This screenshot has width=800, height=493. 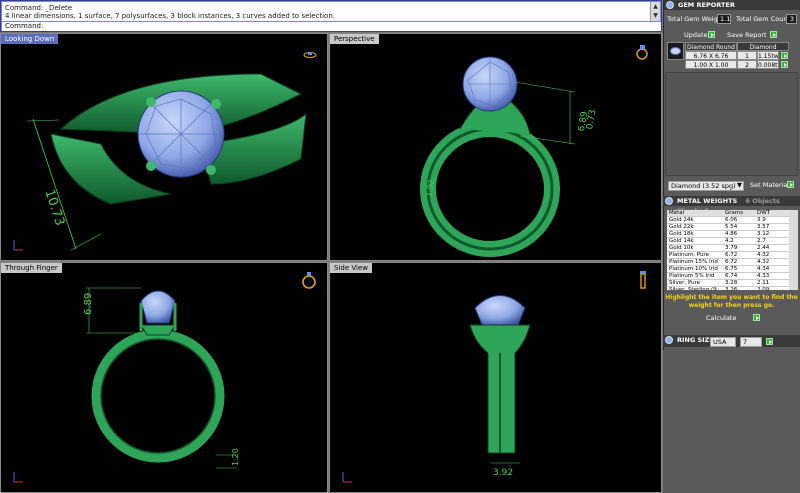 I want to click on table-row: Gold 14k 4.2 2.7, so click(x=728, y=241).